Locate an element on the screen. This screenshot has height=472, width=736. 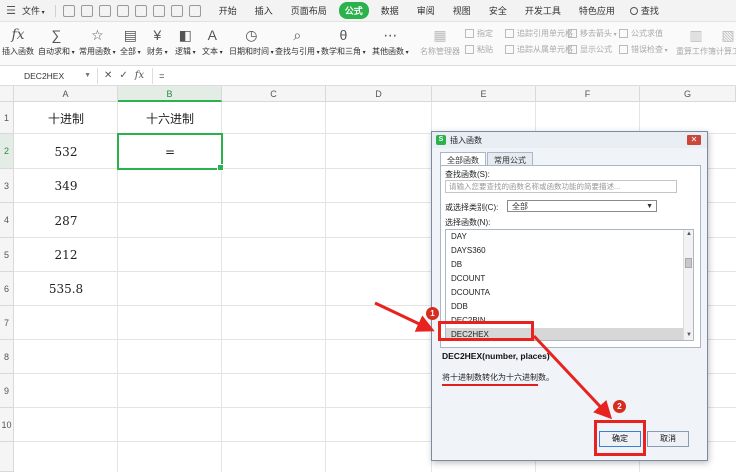
text-functions-button: A 文本 is located at coordinates (212, 41).